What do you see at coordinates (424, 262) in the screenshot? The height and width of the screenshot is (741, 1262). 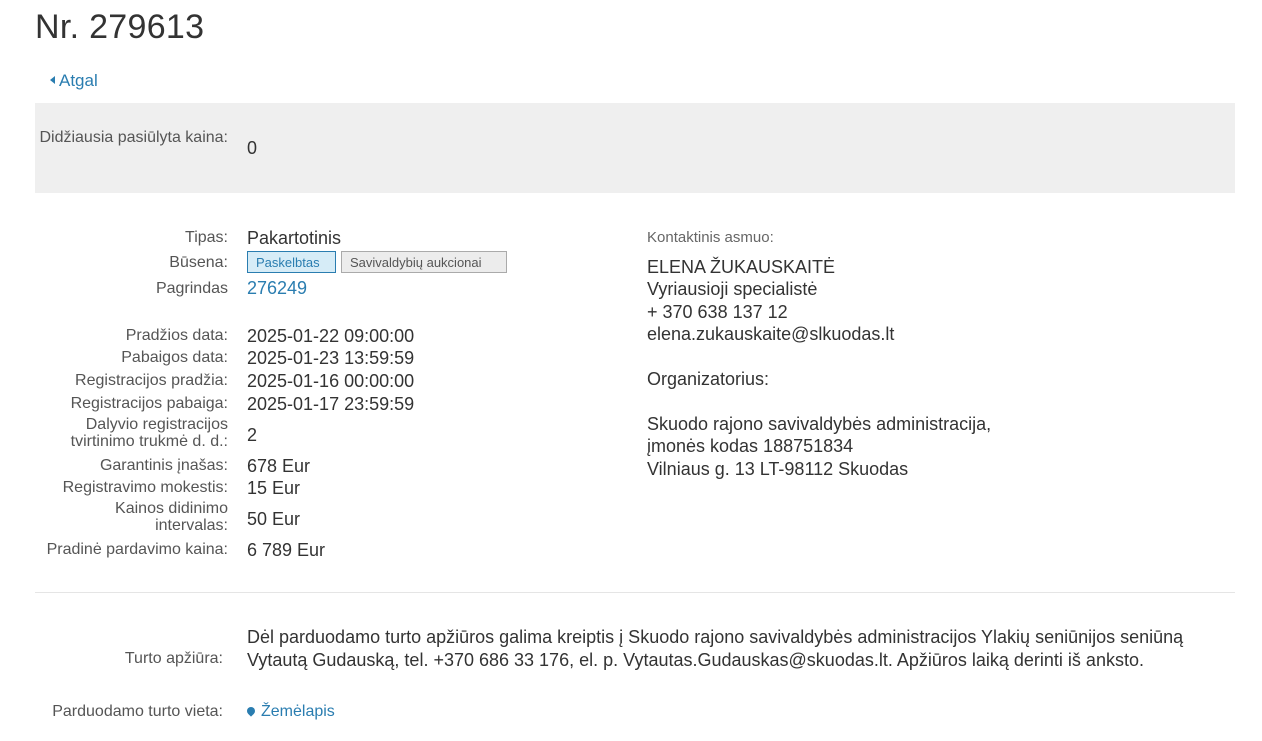 I see `status-badge-category: Savivaldybių aukcionai` at bounding box center [424, 262].